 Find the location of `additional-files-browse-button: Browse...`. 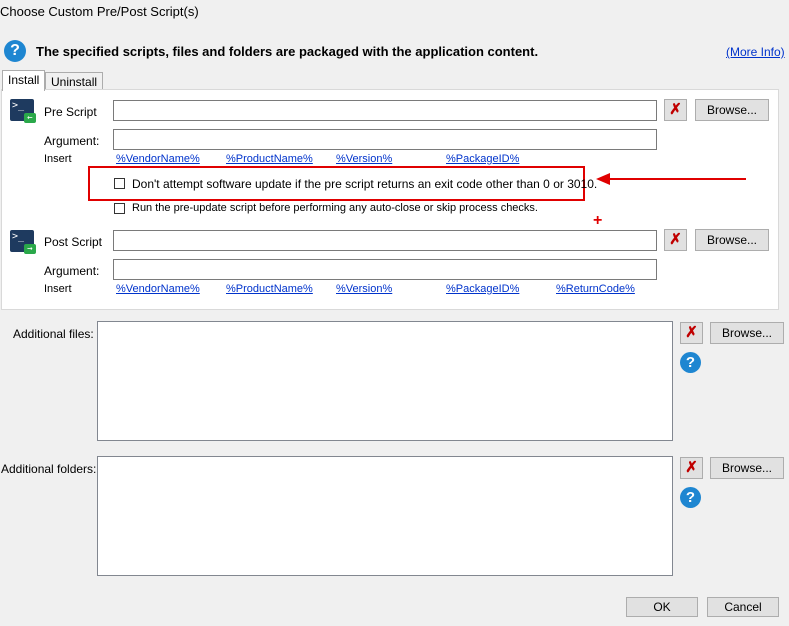

additional-files-browse-button: Browse... is located at coordinates (747, 333).